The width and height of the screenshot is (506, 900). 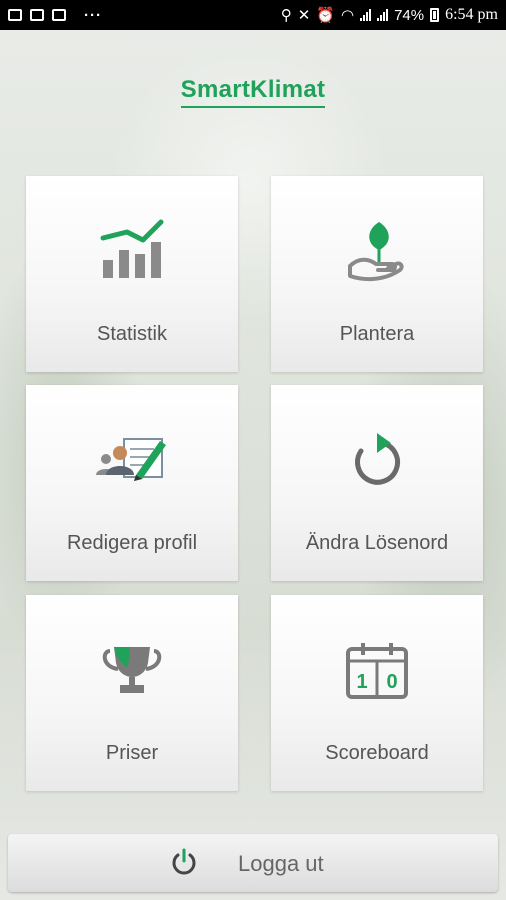 What do you see at coordinates (409, 15) in the screenshot?
I see `battery-percent: 74%` at bounding box center [409, 15].